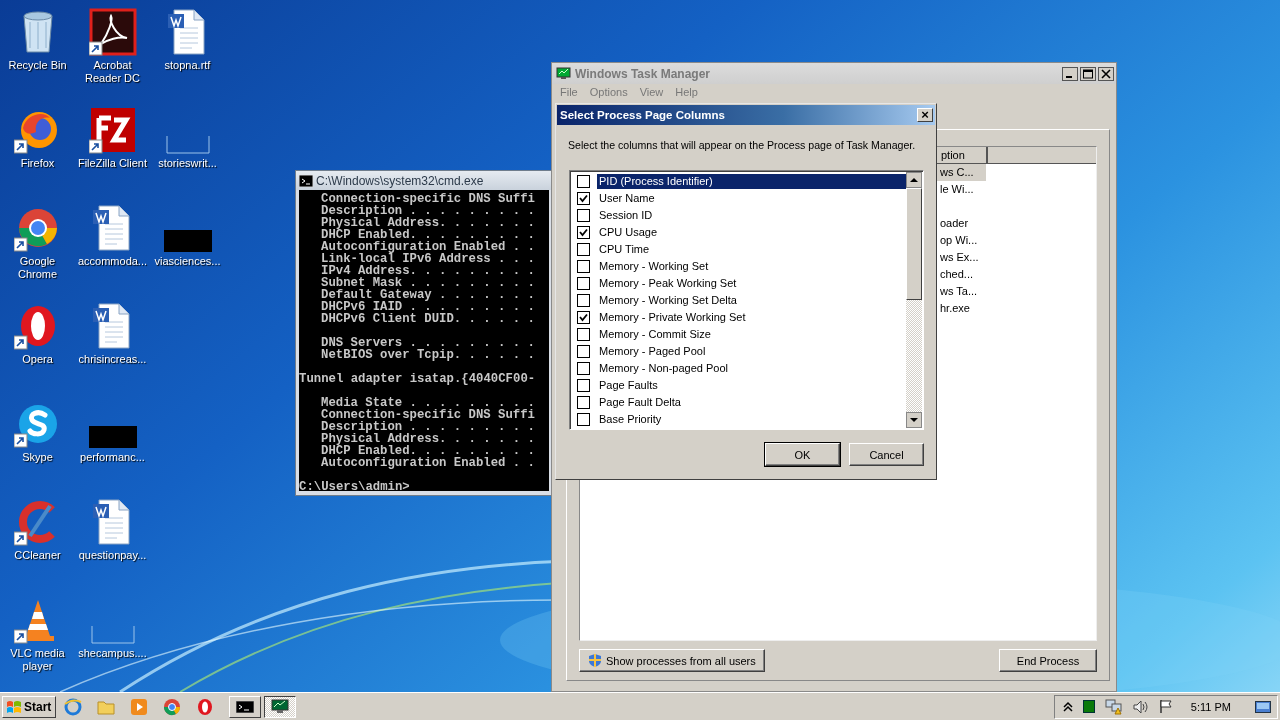  I want to click on console-line: Tunnel adapter isatap.{4040CF00-, so click(417, 379).